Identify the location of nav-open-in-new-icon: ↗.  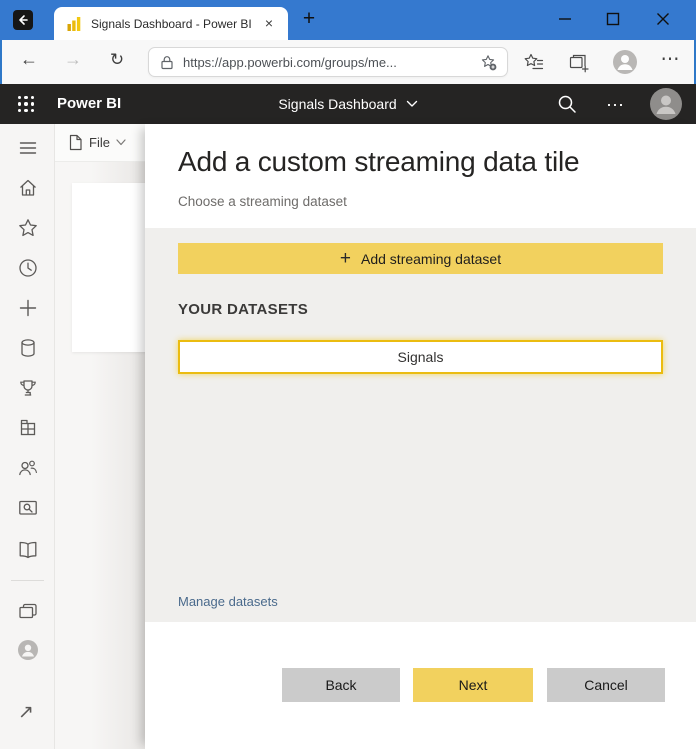
(26, 712).